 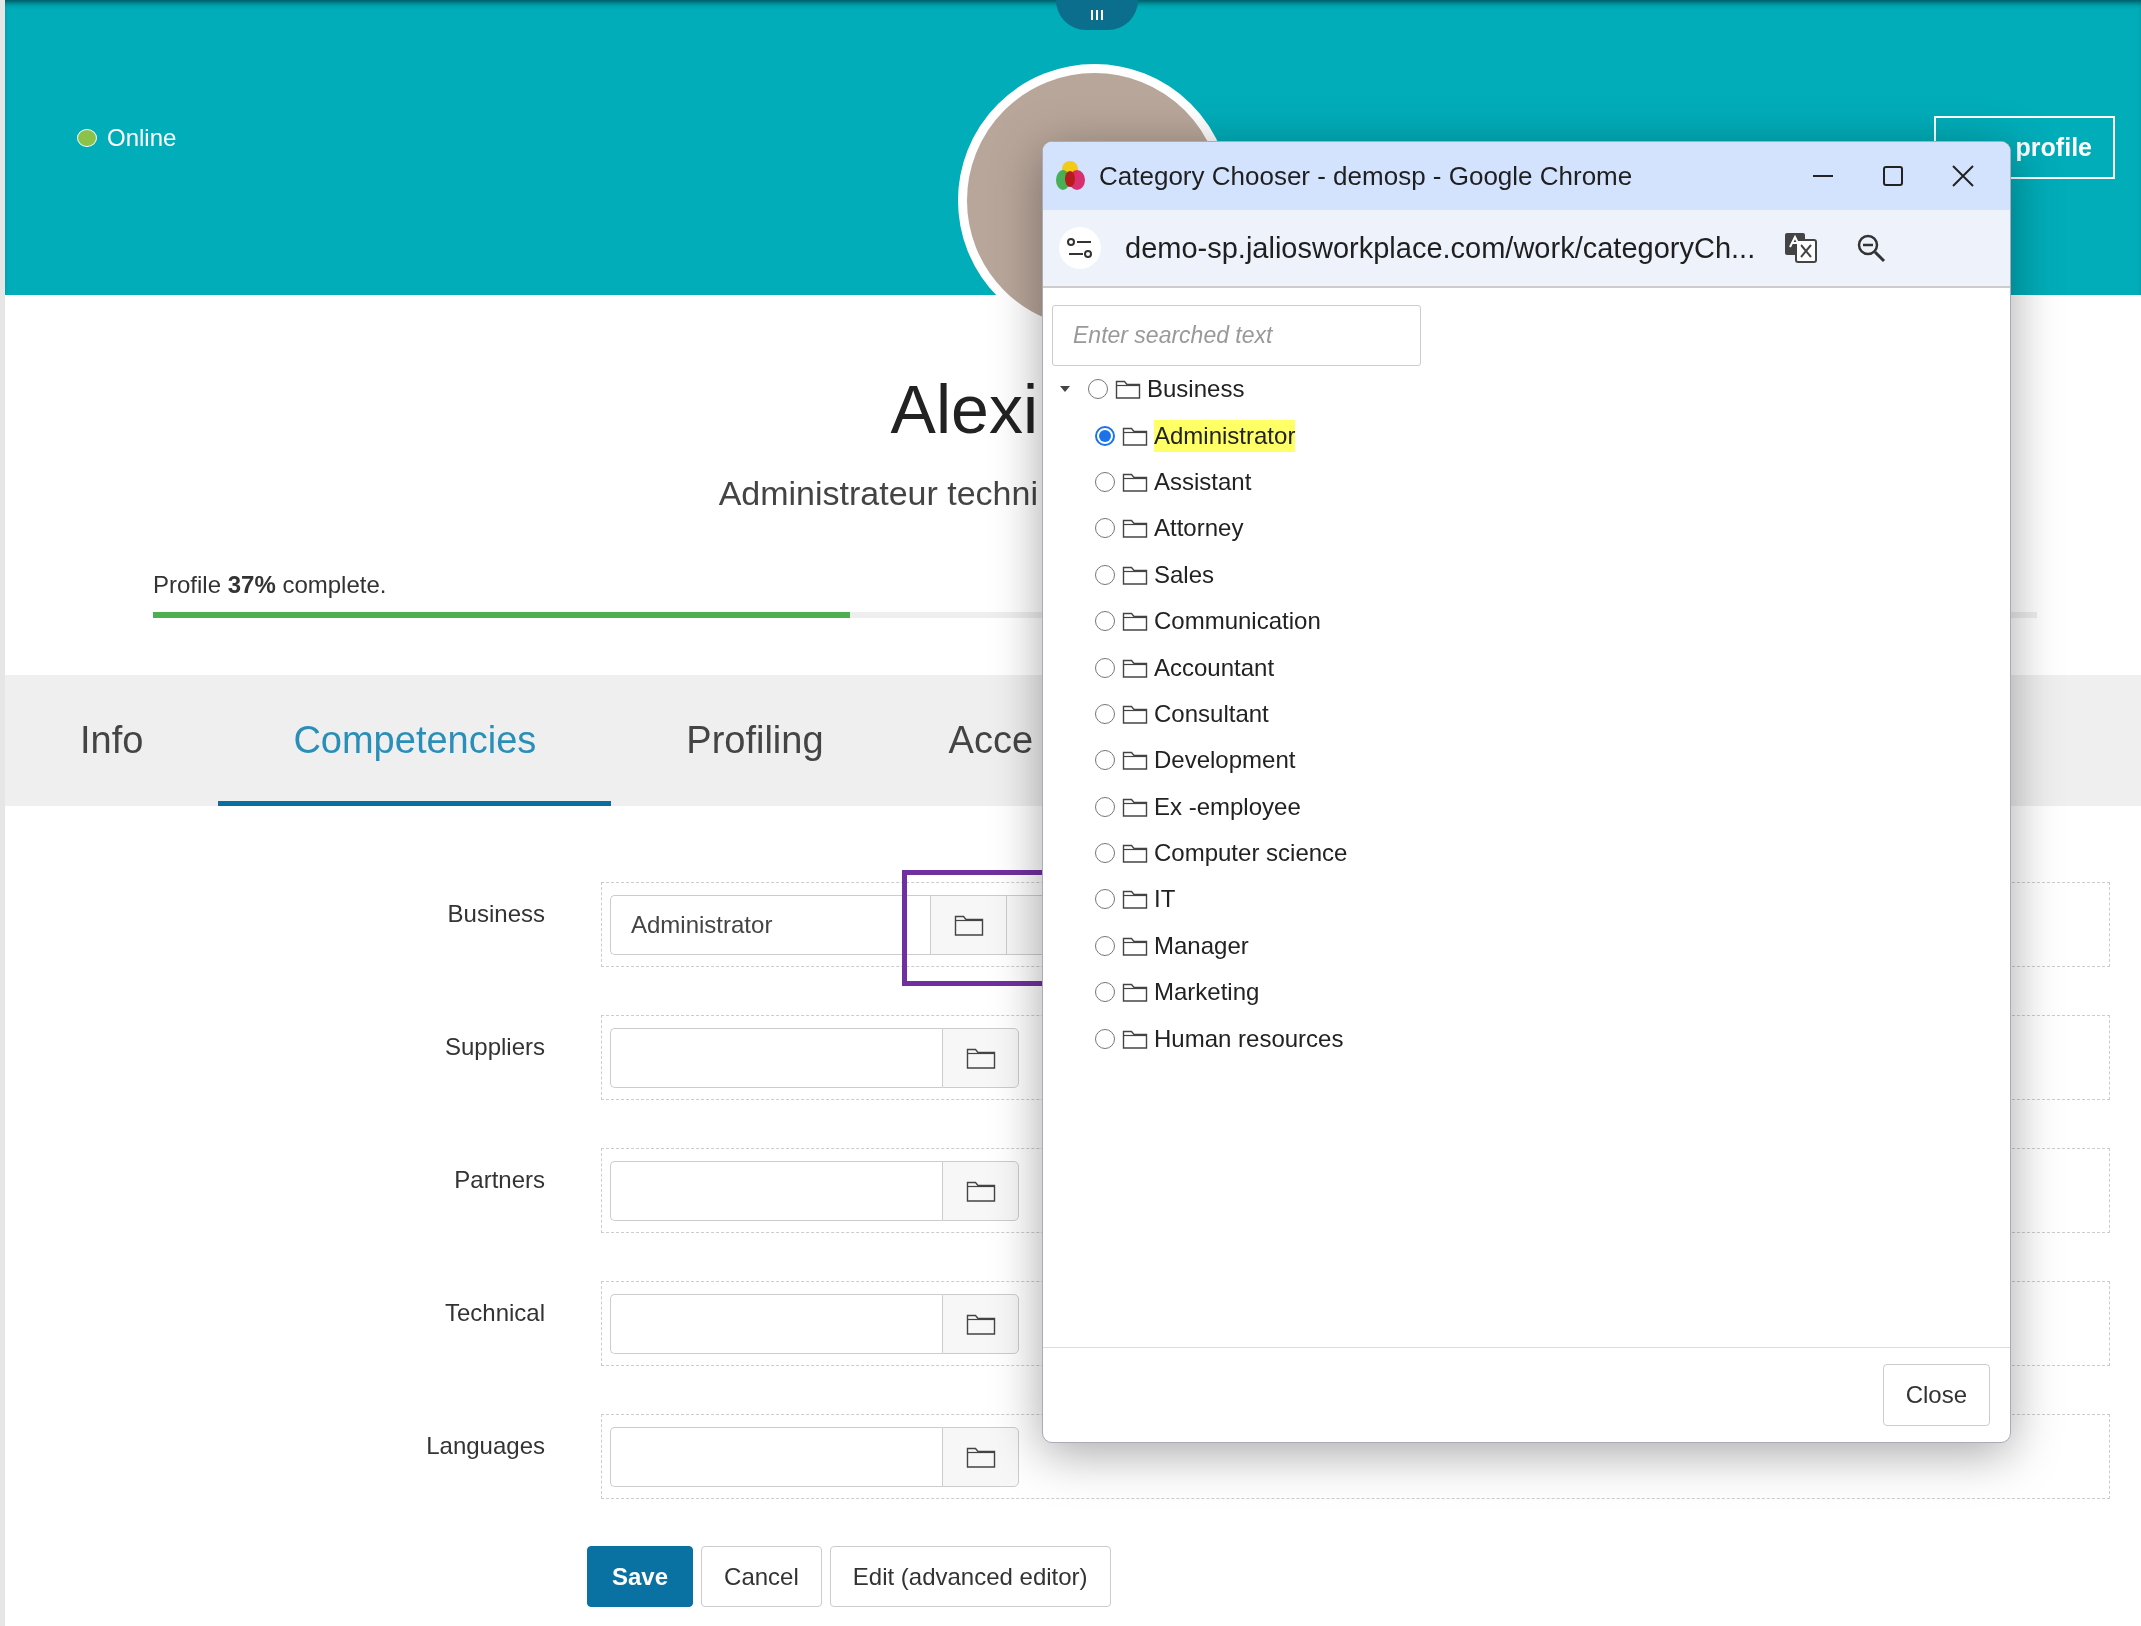 I want to click on window-title: Category Chooser - demosp - Google Chrome, so click(x=1366, y=176).